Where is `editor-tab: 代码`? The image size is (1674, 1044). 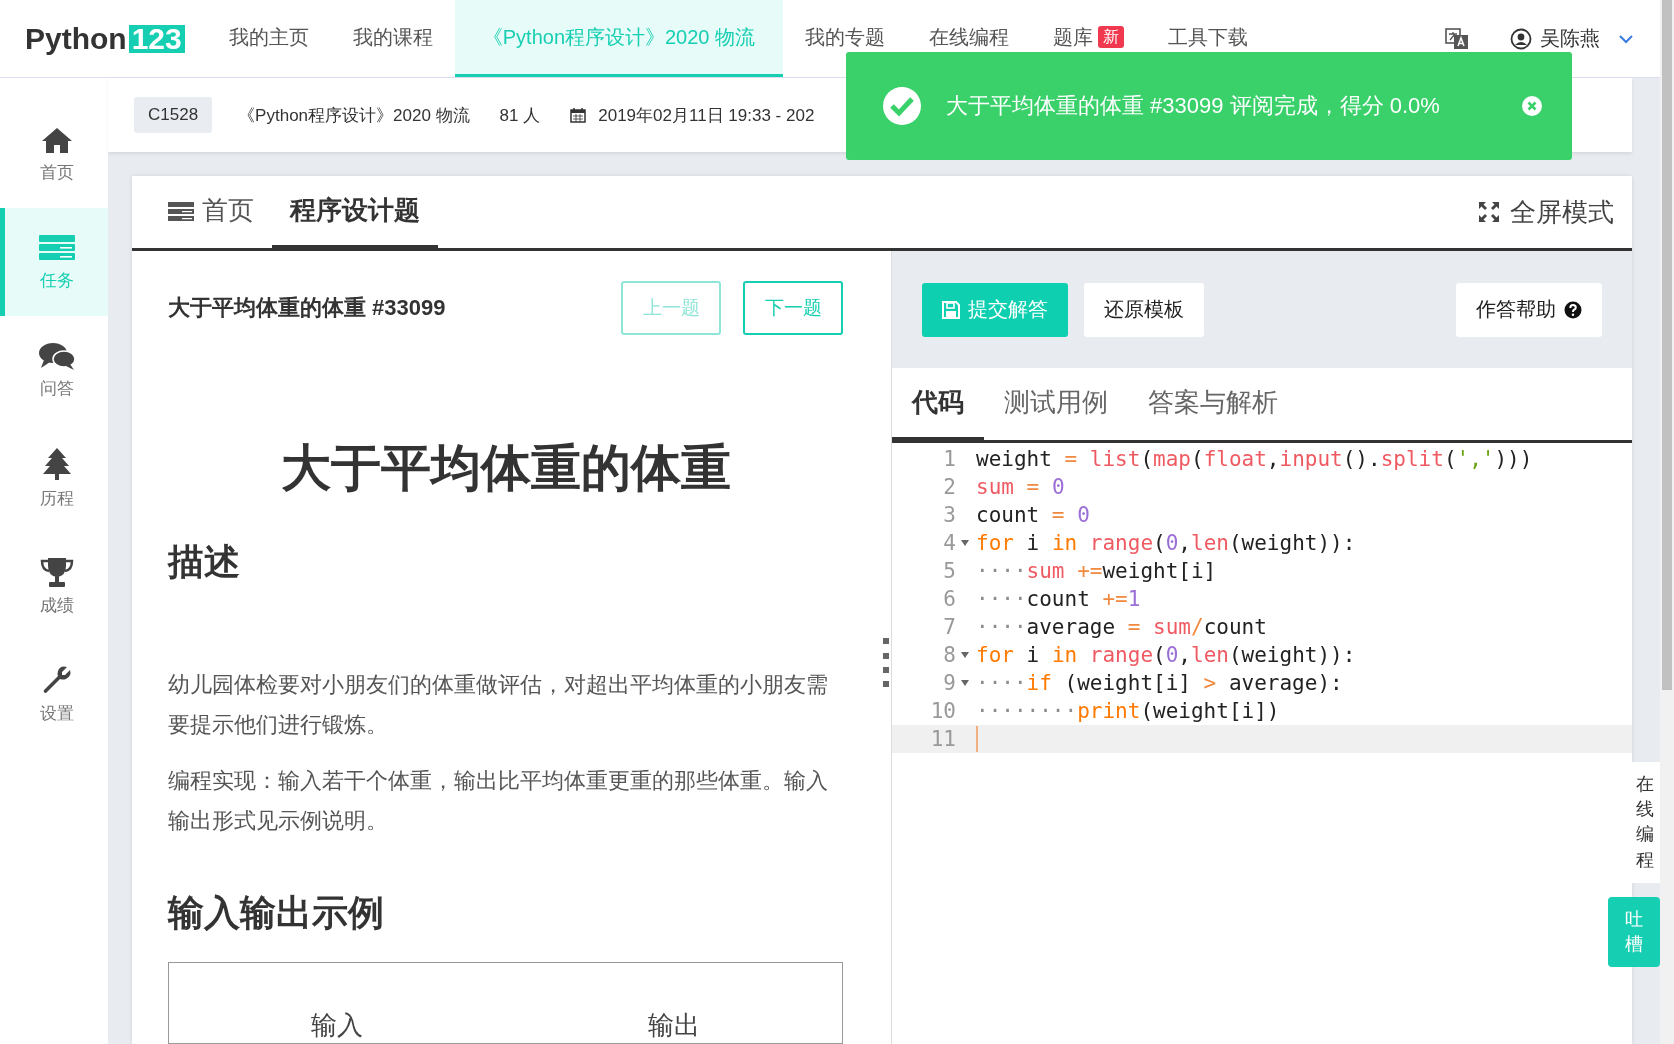 editor-tab: 代码 is located at coordinates (938, 405).